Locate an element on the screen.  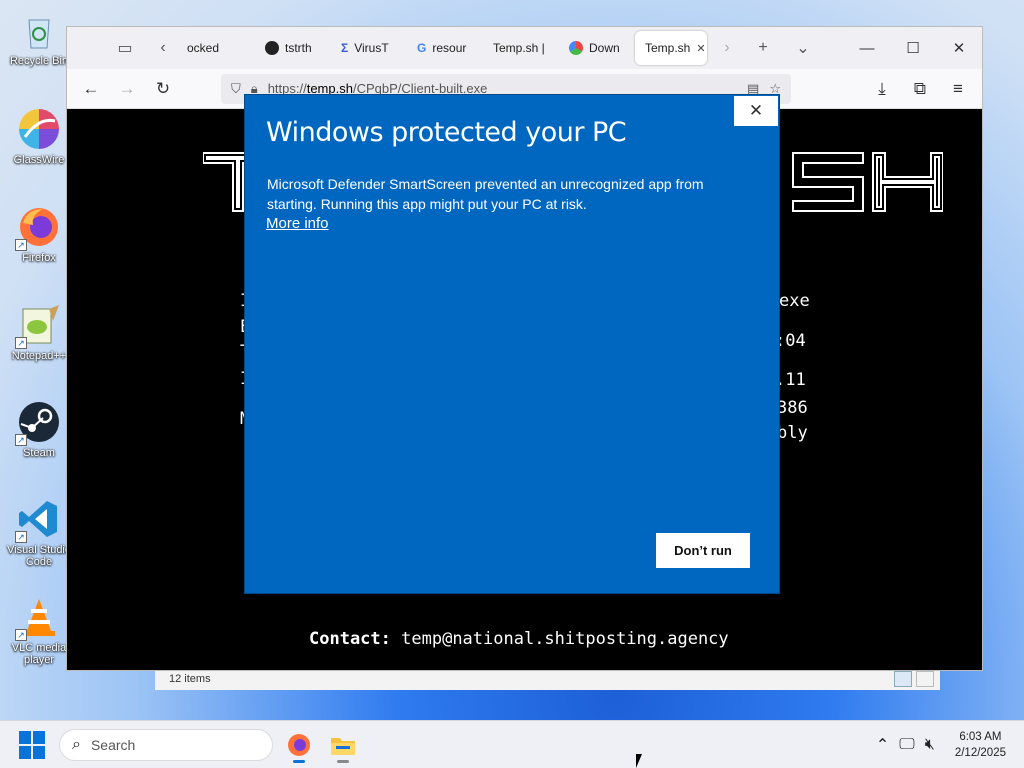
steam-icon: ↗ is located at coordinates (38, 423).